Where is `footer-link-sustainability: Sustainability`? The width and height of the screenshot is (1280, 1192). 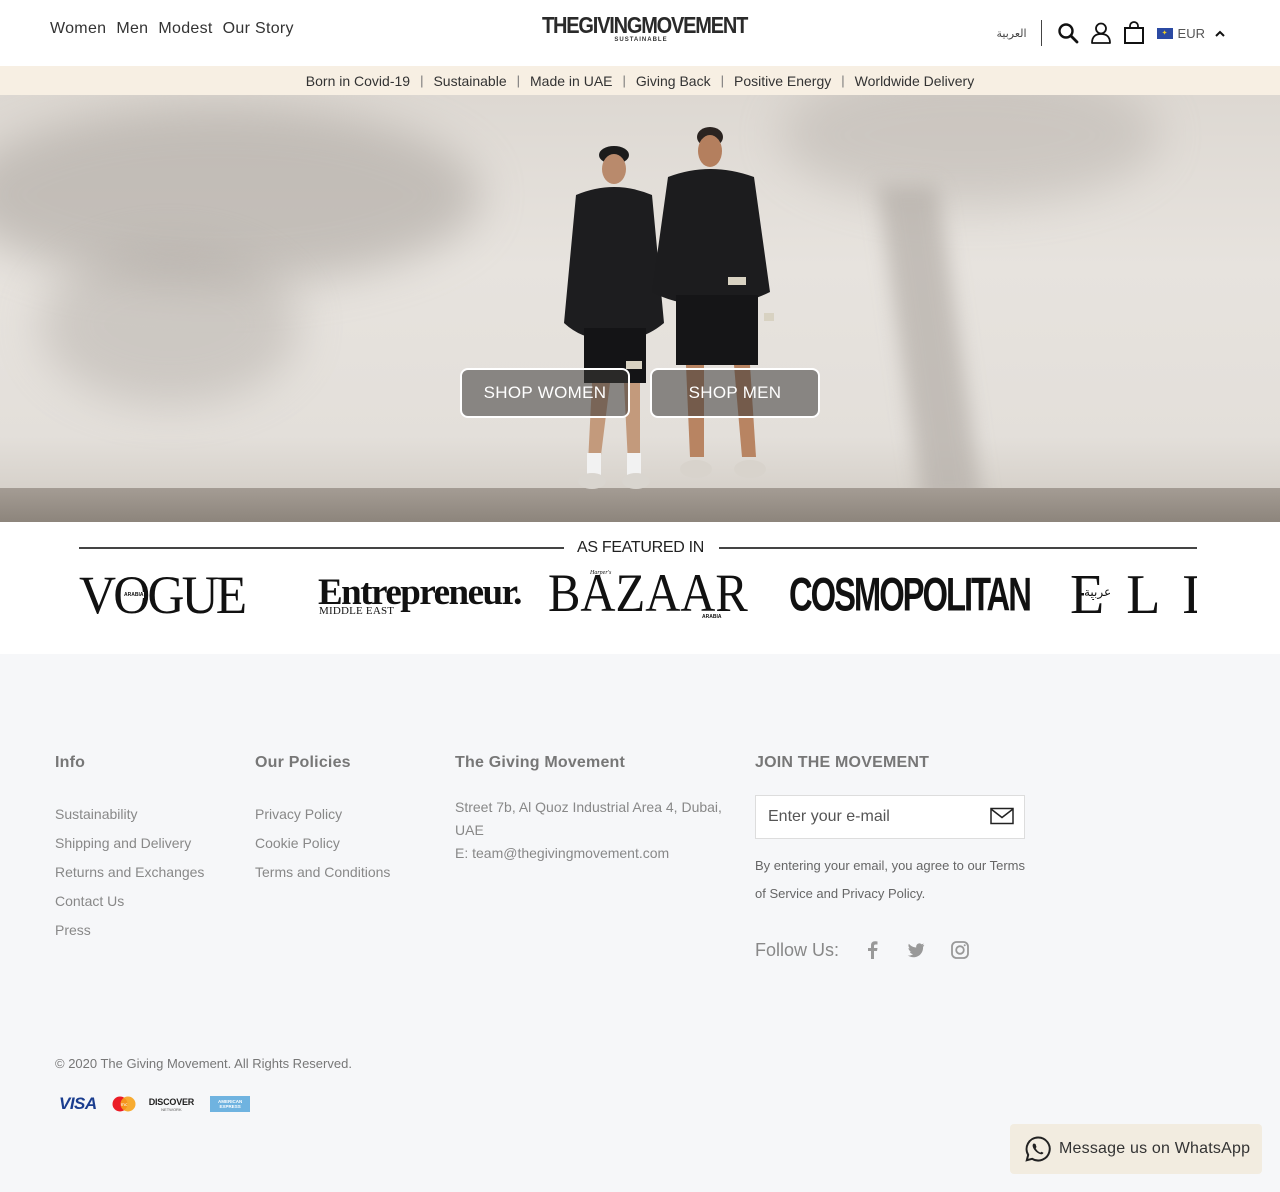 footer-link-sustainability: Sustainability is located at coordinates (129, 814).